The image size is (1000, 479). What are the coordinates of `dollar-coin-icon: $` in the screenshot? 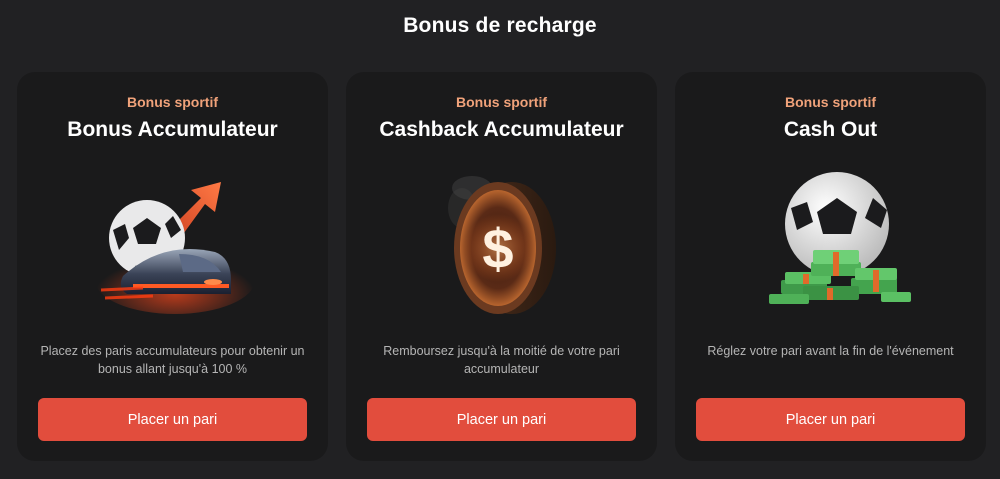 It's located at (502, 243).